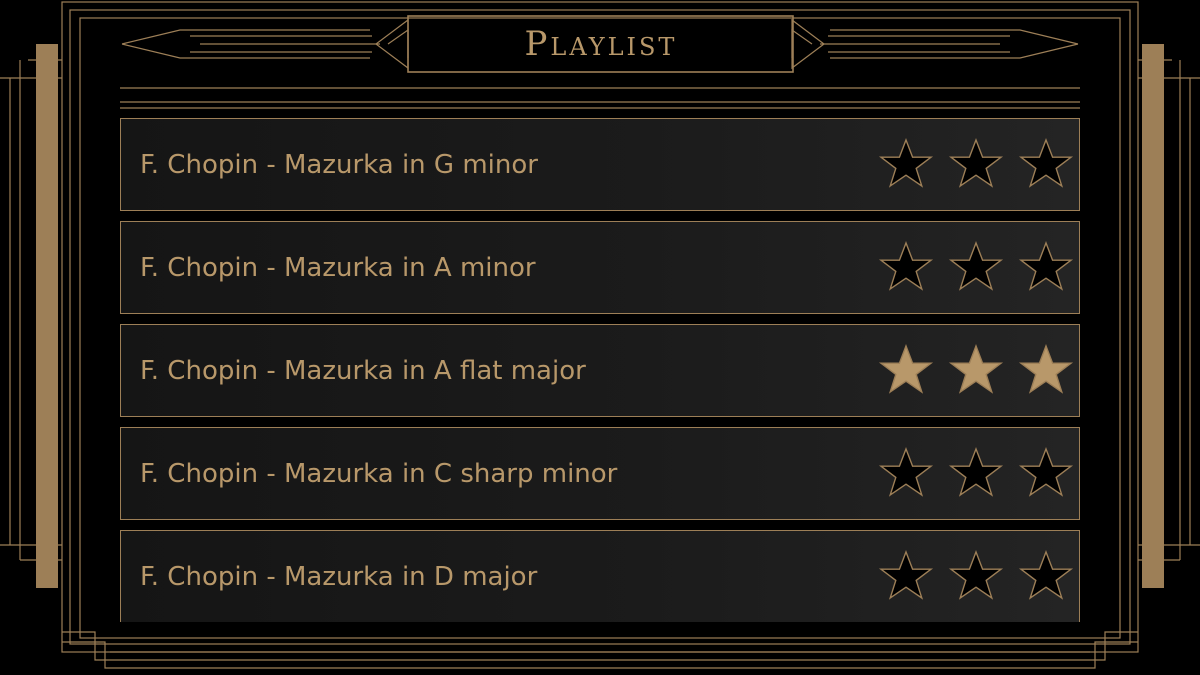  I want to click on playlist-row: F. Chopin - Mazurka in D major, so click(600, 576).